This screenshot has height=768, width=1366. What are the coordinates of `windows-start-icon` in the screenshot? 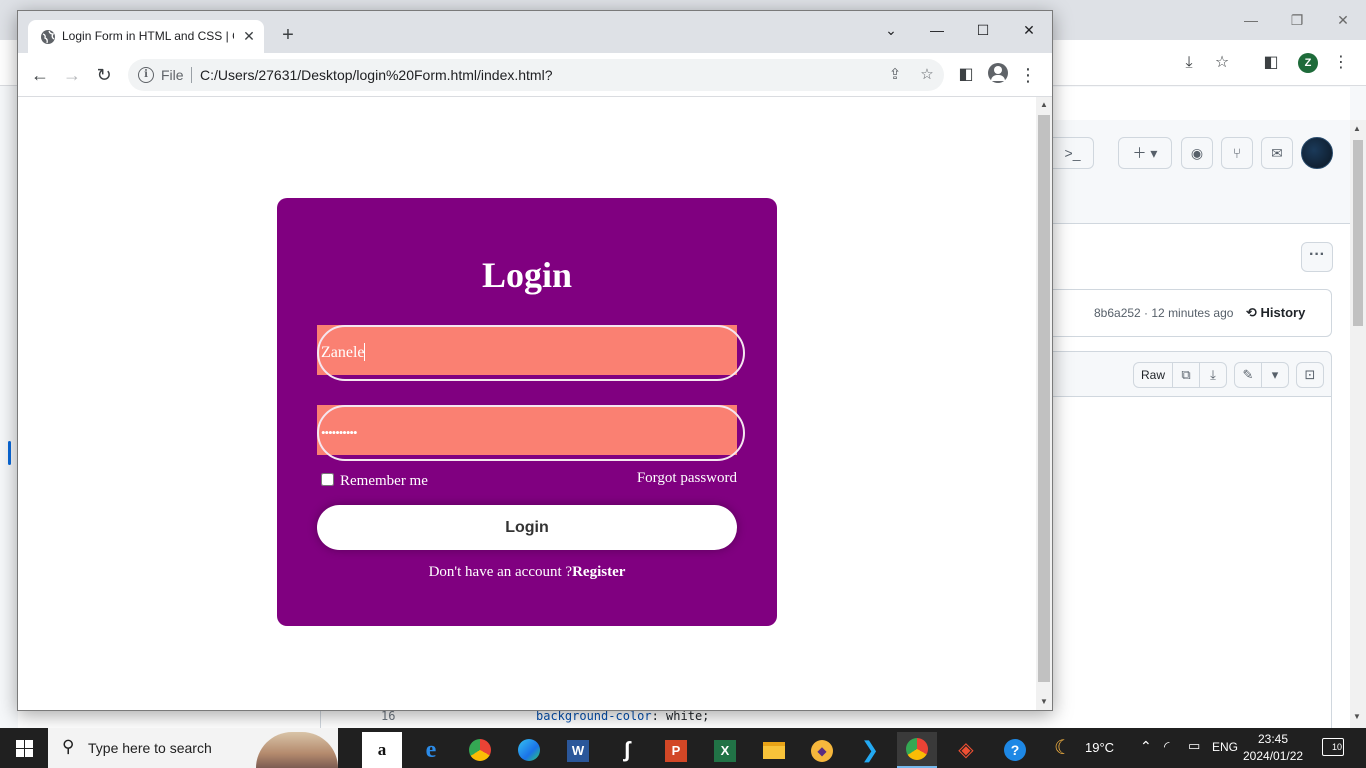 It's located at (24, 748).